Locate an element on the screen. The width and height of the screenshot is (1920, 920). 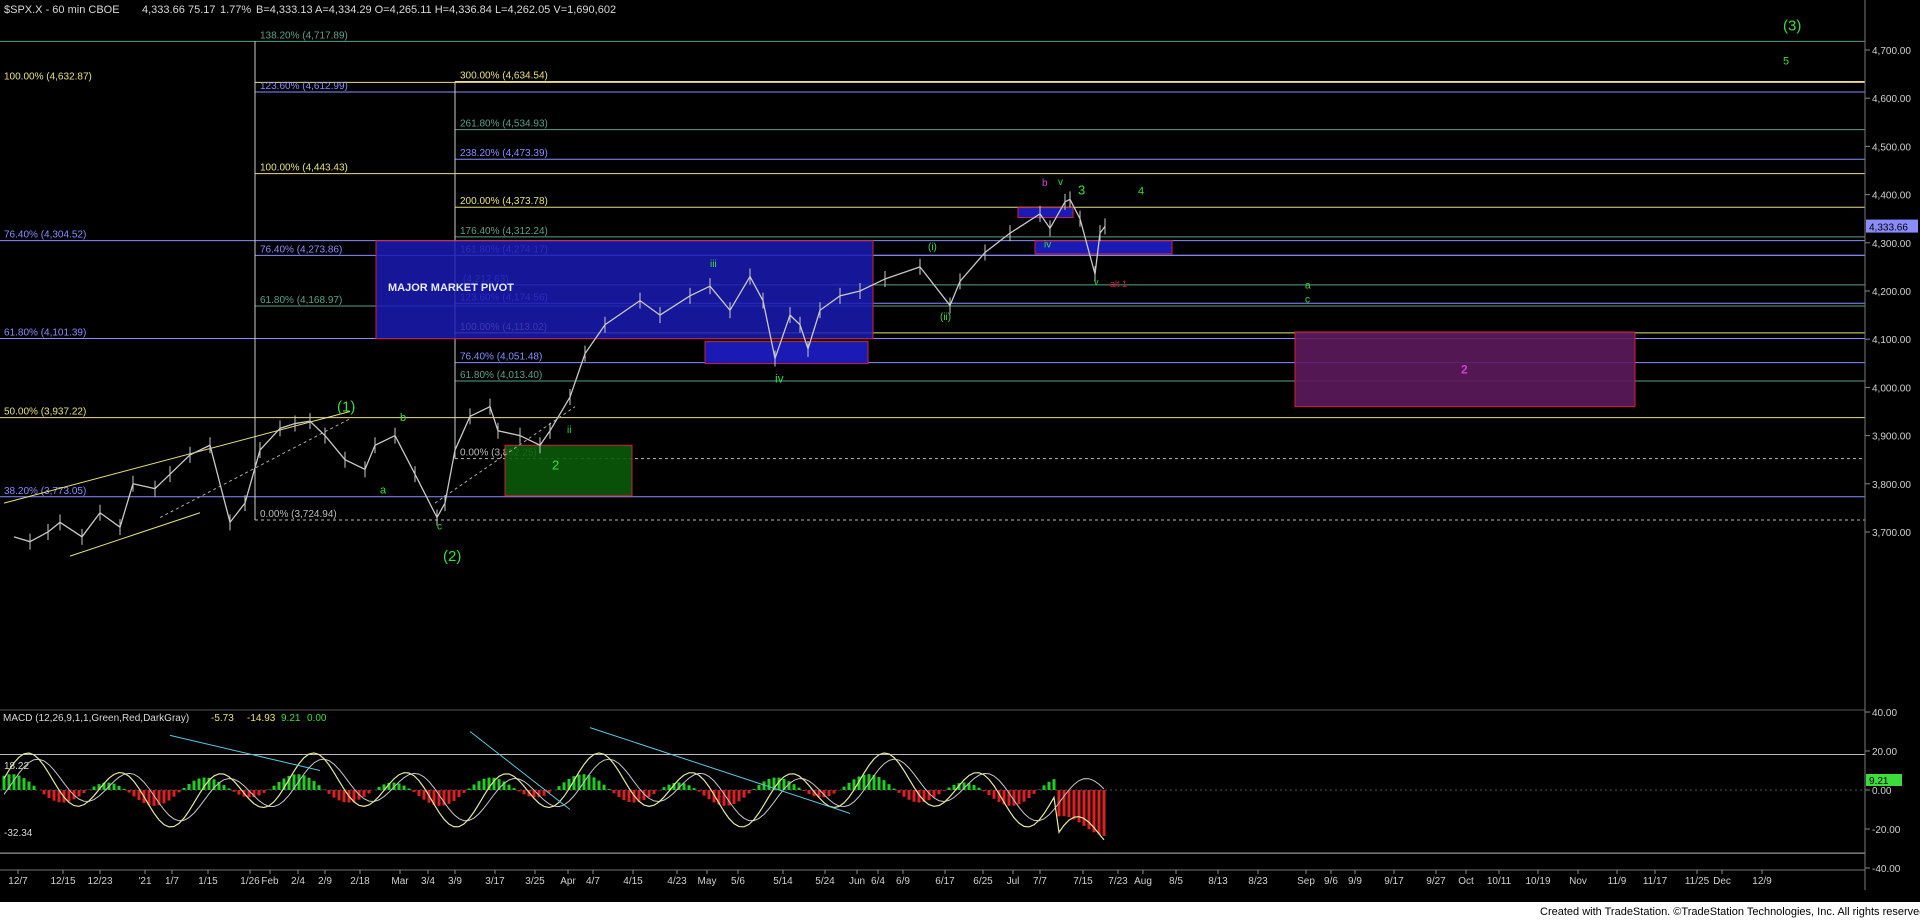
fib-label: 50.00% (3,937.22) is located at coordinates (45, 412).